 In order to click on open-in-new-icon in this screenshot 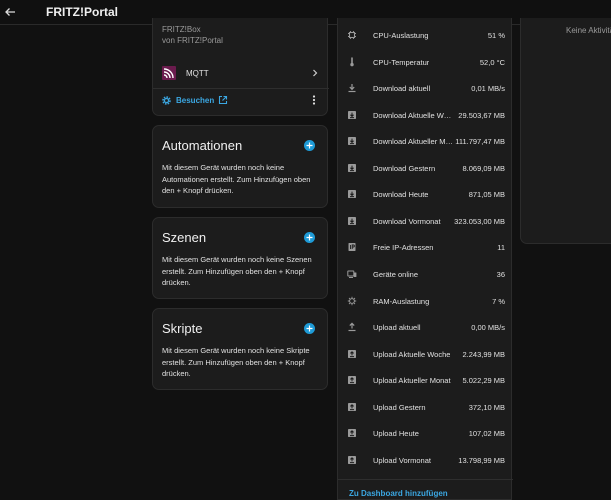, I will do `click(223, 100)`.